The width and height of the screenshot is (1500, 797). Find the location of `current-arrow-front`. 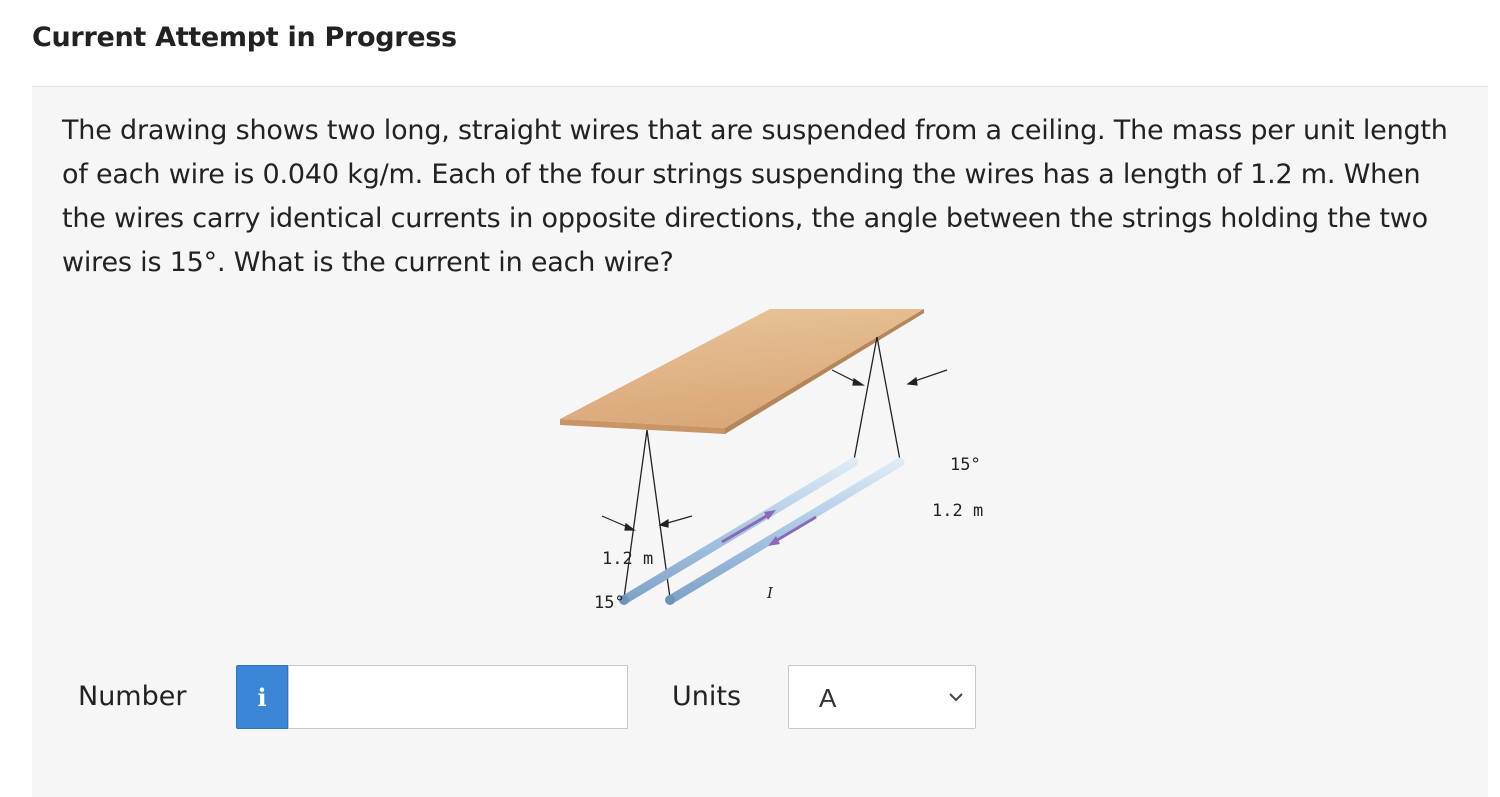

current-arrow-front is located at coordinates (792, 530).